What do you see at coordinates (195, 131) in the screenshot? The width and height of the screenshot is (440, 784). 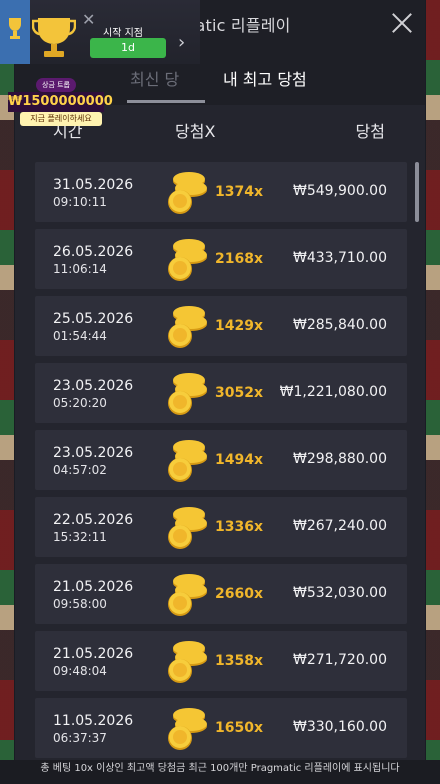 I see `column-header-multiplier: 당첨X` at bounding box center [195, 131].